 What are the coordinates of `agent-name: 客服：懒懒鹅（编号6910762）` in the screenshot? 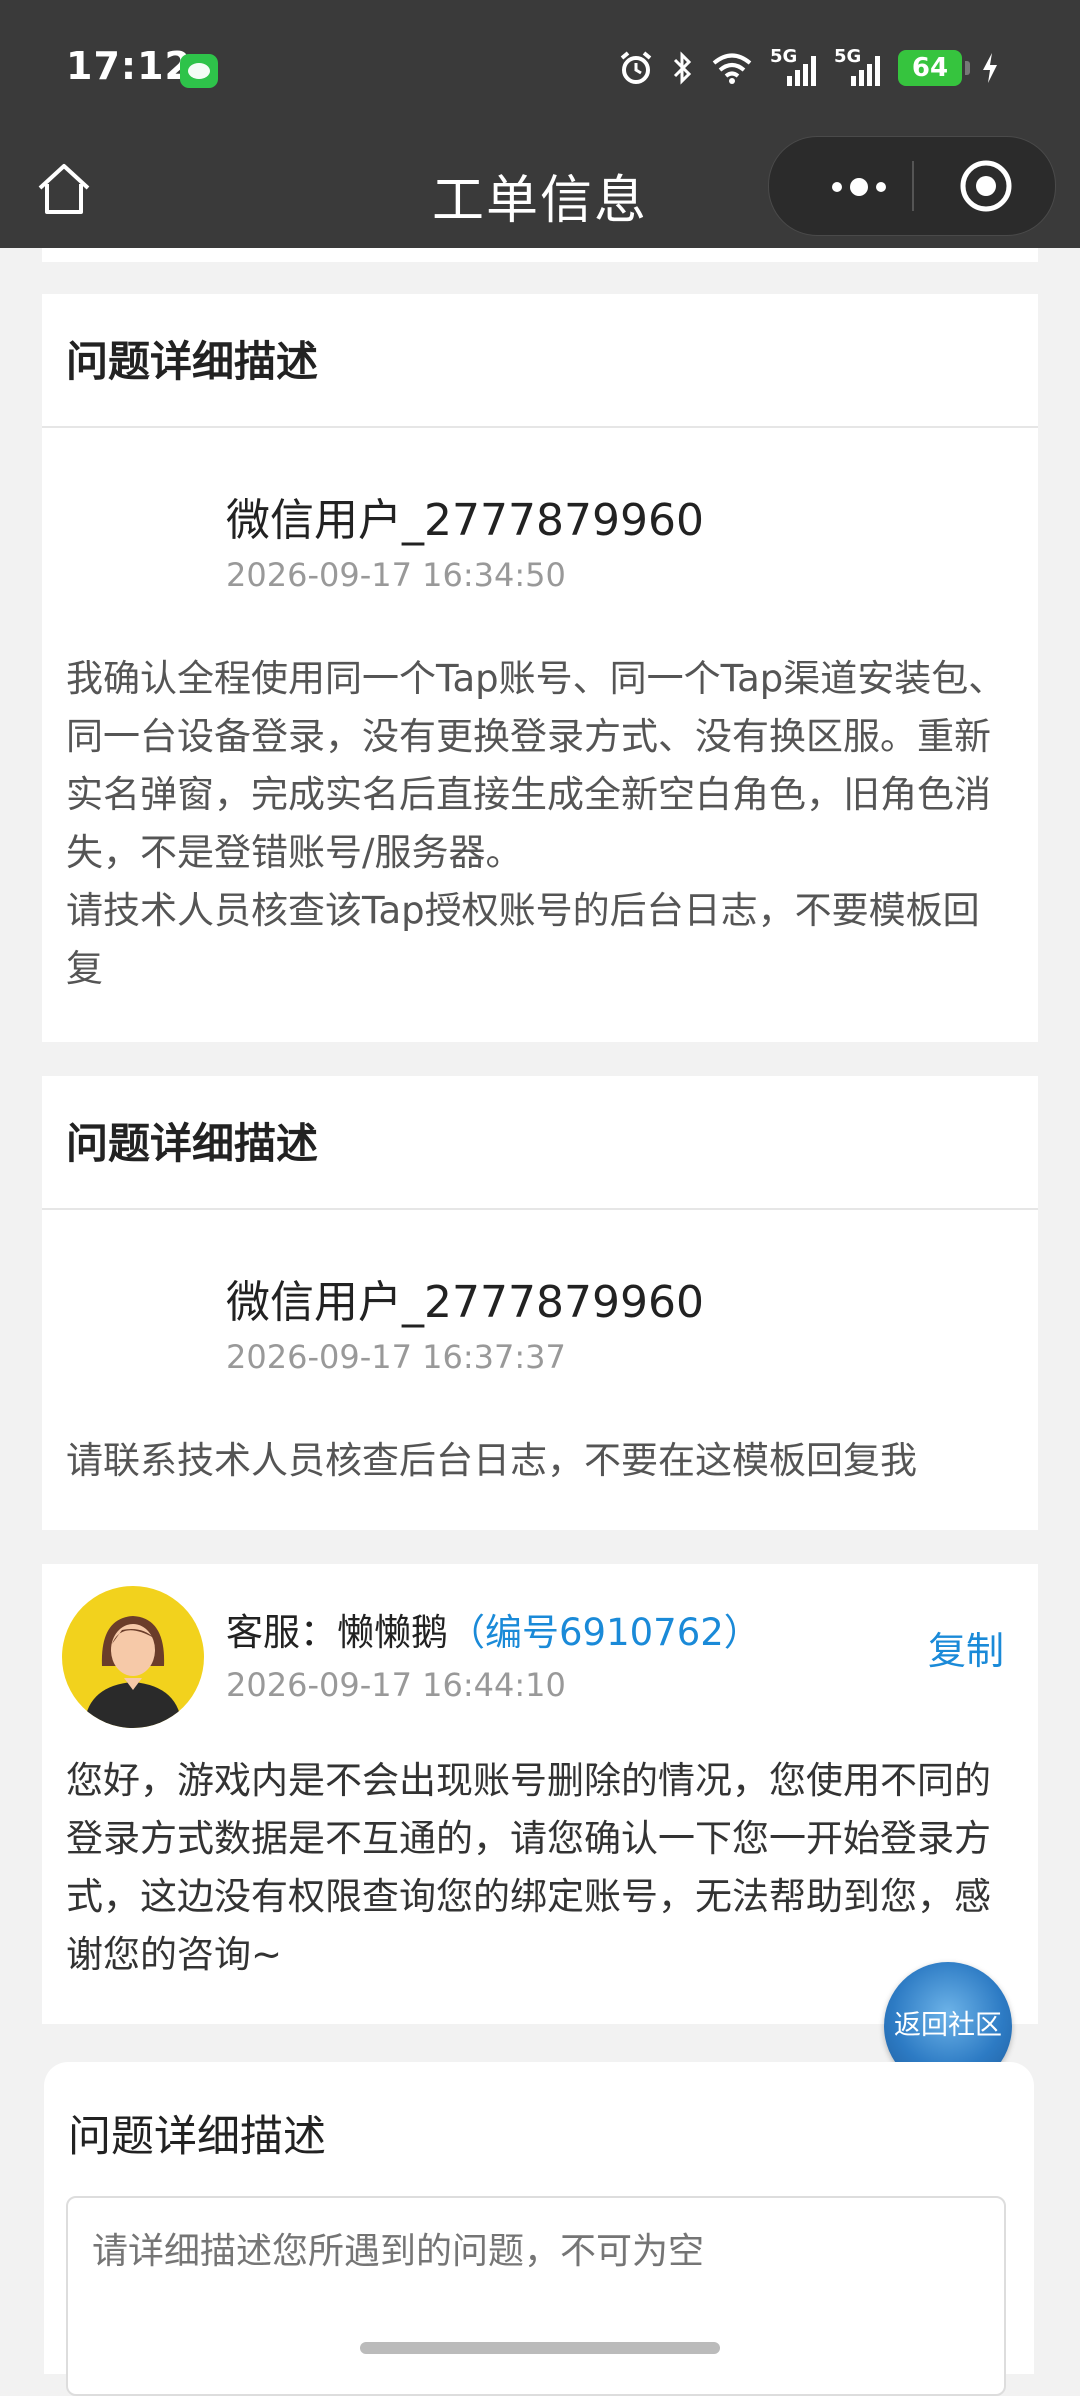 It's located at (493, 1629).